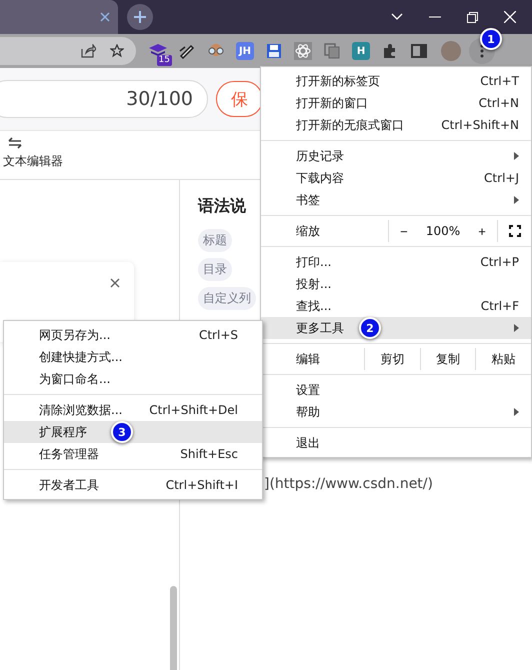  I want to click on new-tab-icon, so click(140, 17).